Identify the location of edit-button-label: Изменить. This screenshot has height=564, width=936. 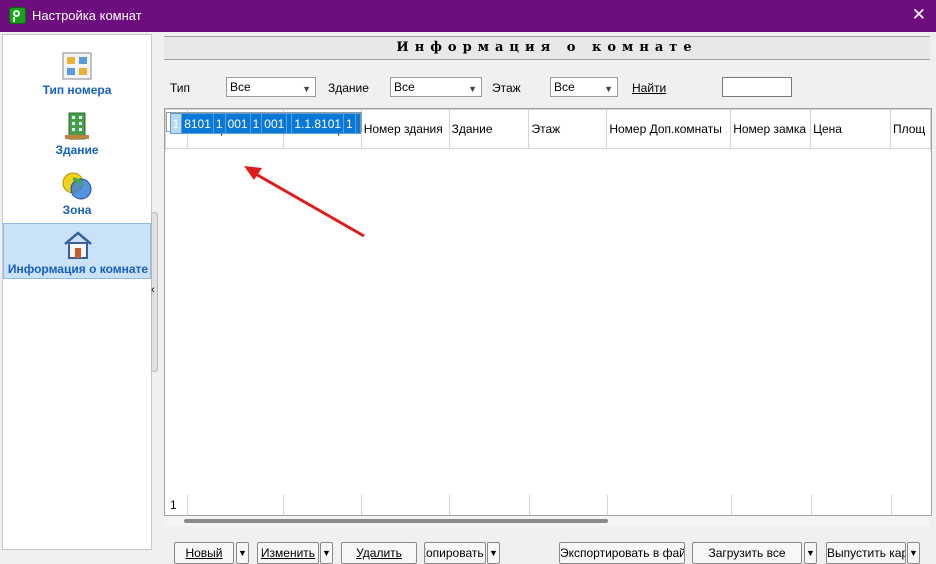
(288, 553).